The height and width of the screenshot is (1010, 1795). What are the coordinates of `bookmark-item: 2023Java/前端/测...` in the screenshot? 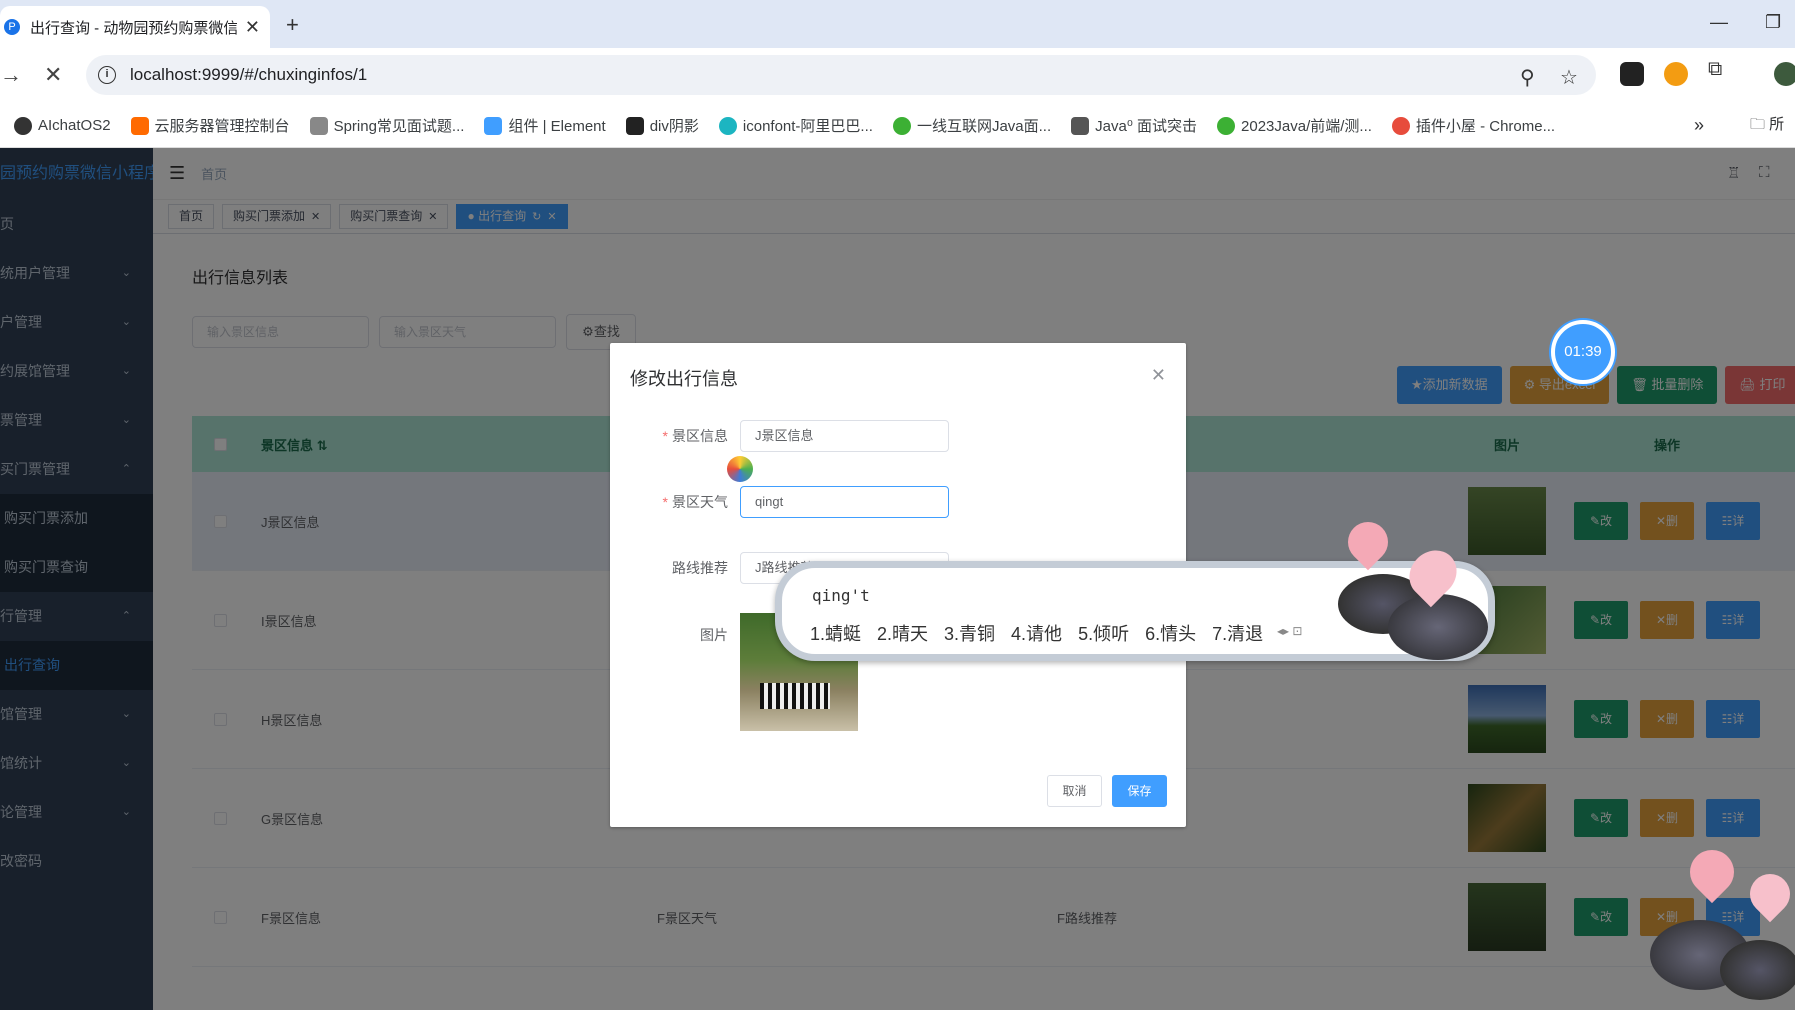 It's located at (1294, 125).